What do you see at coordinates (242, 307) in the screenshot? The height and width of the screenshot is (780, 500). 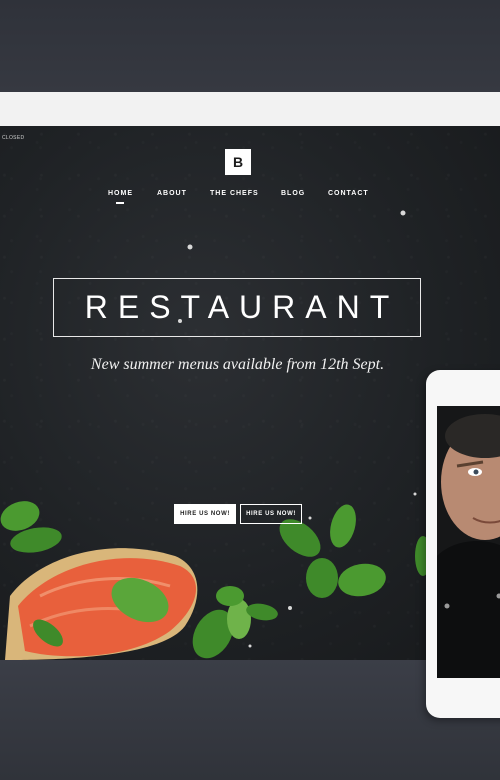 I see `hero-title: RESTAURANT` at bounding box center [242, 307].